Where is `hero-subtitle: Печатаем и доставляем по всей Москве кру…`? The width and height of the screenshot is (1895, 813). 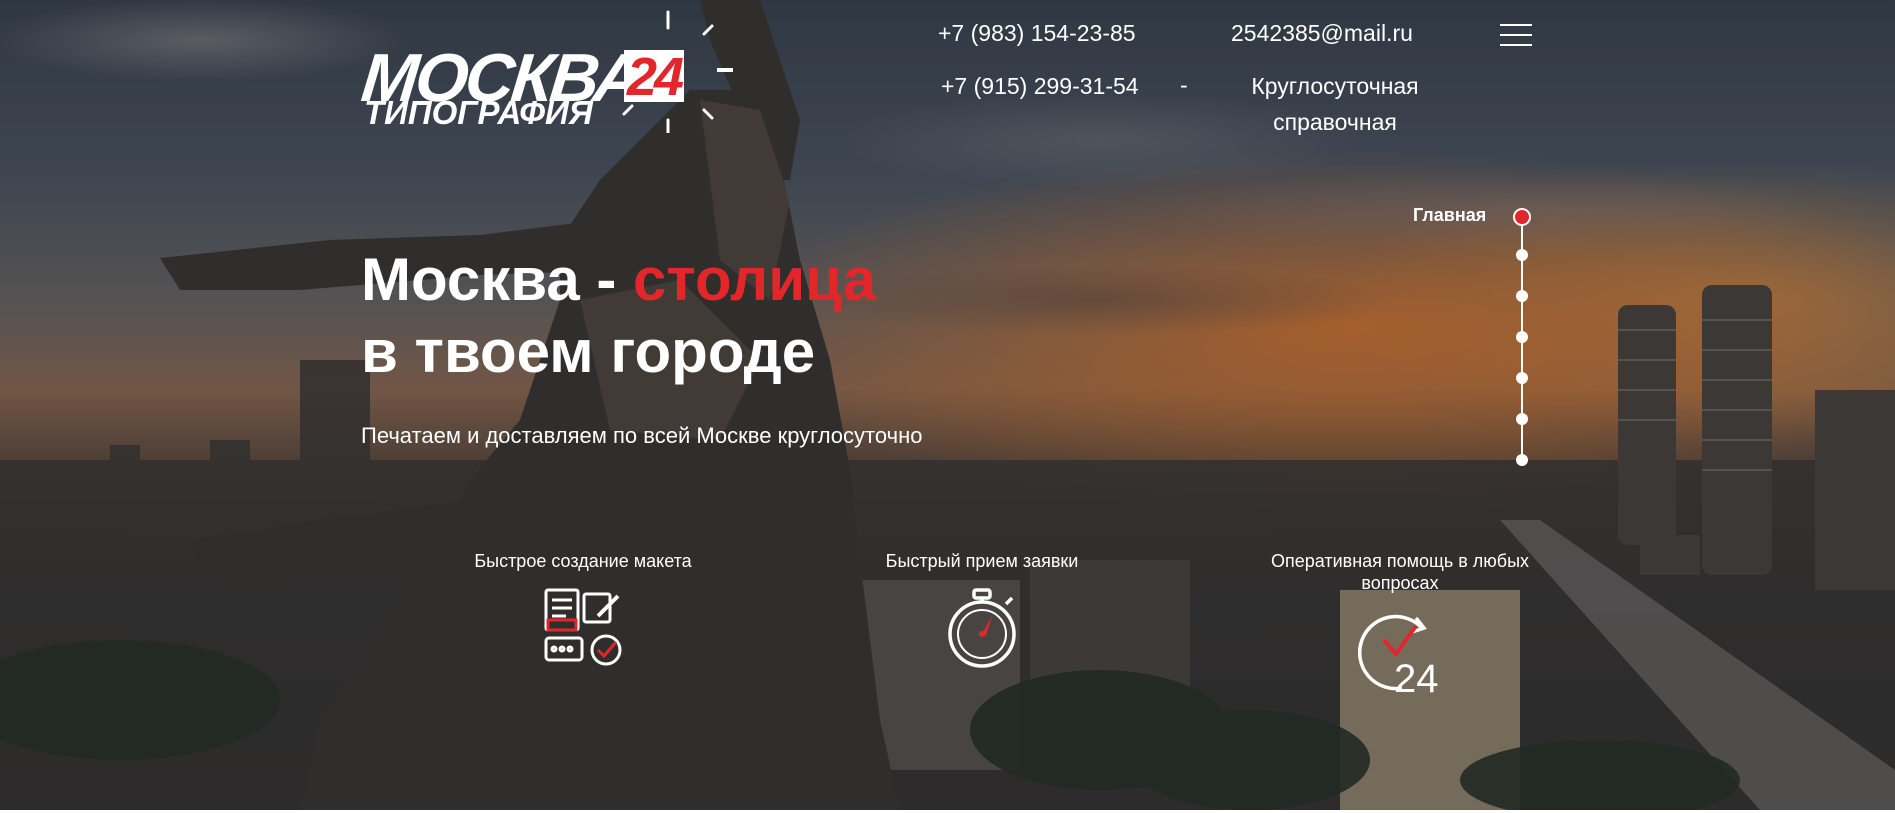
hero-subtitle: Печатаем и доставляем по всей Москве кру… is located at coordinates (642, 435).